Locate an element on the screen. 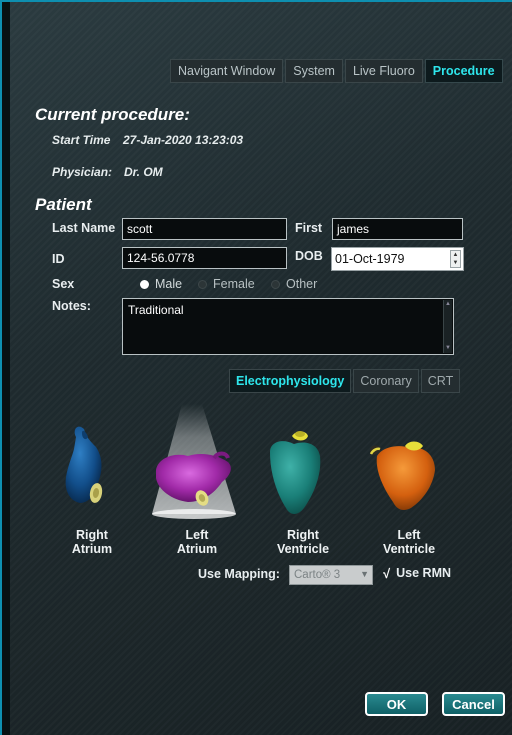 The image size is (512, 735). tab-system: System is located at coordinates (314, 71).